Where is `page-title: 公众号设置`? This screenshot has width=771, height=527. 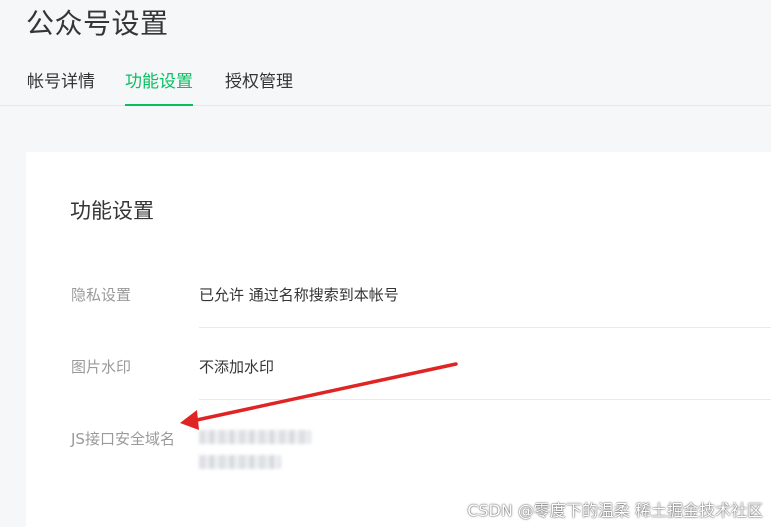 page-title: 公众号设置 is located at coordinates (97, 23).